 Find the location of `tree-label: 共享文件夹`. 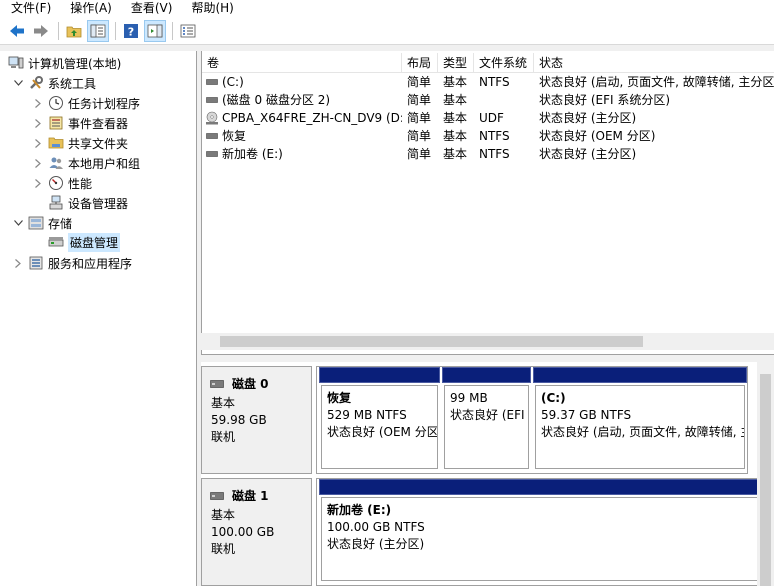

tree-label: 共享文件夹 is located at coordinates (98, 143).